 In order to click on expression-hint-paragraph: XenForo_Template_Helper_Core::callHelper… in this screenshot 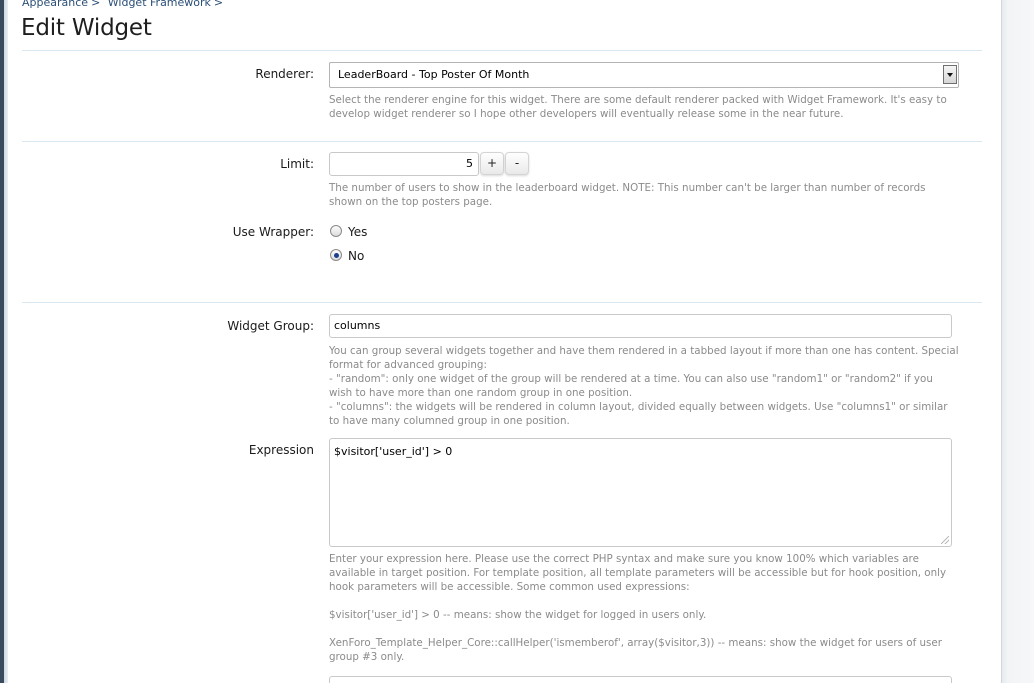, I will do `click(635, 650)`.